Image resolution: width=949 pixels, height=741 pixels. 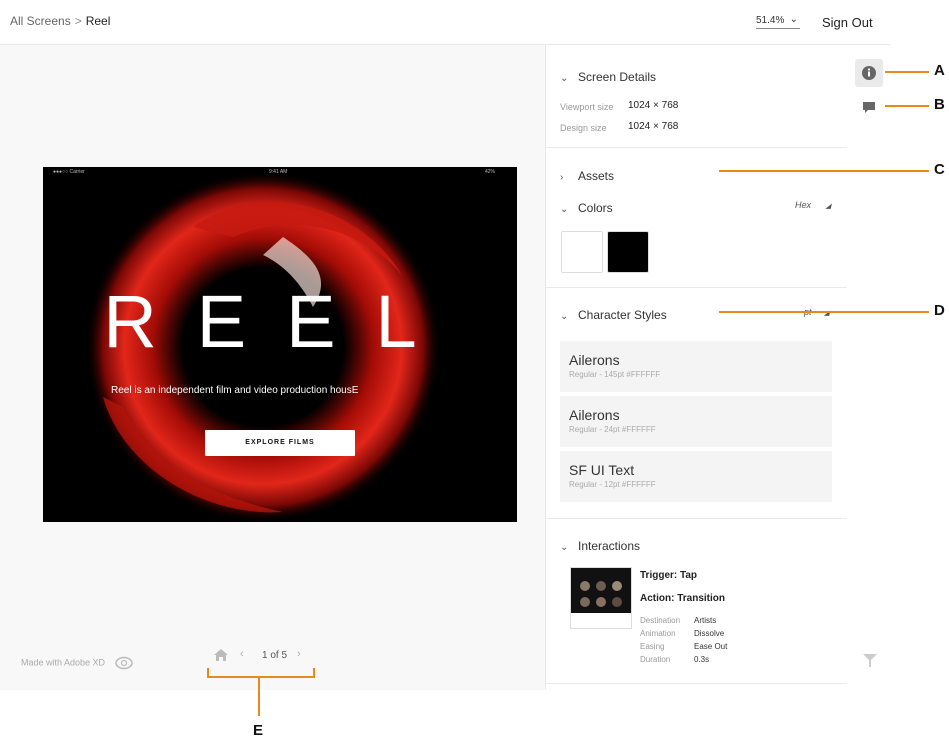 What do you see at coordinates (939, 169) in the screenshot?
I see `callout-label-c: C` at bounding box center [939, 169].